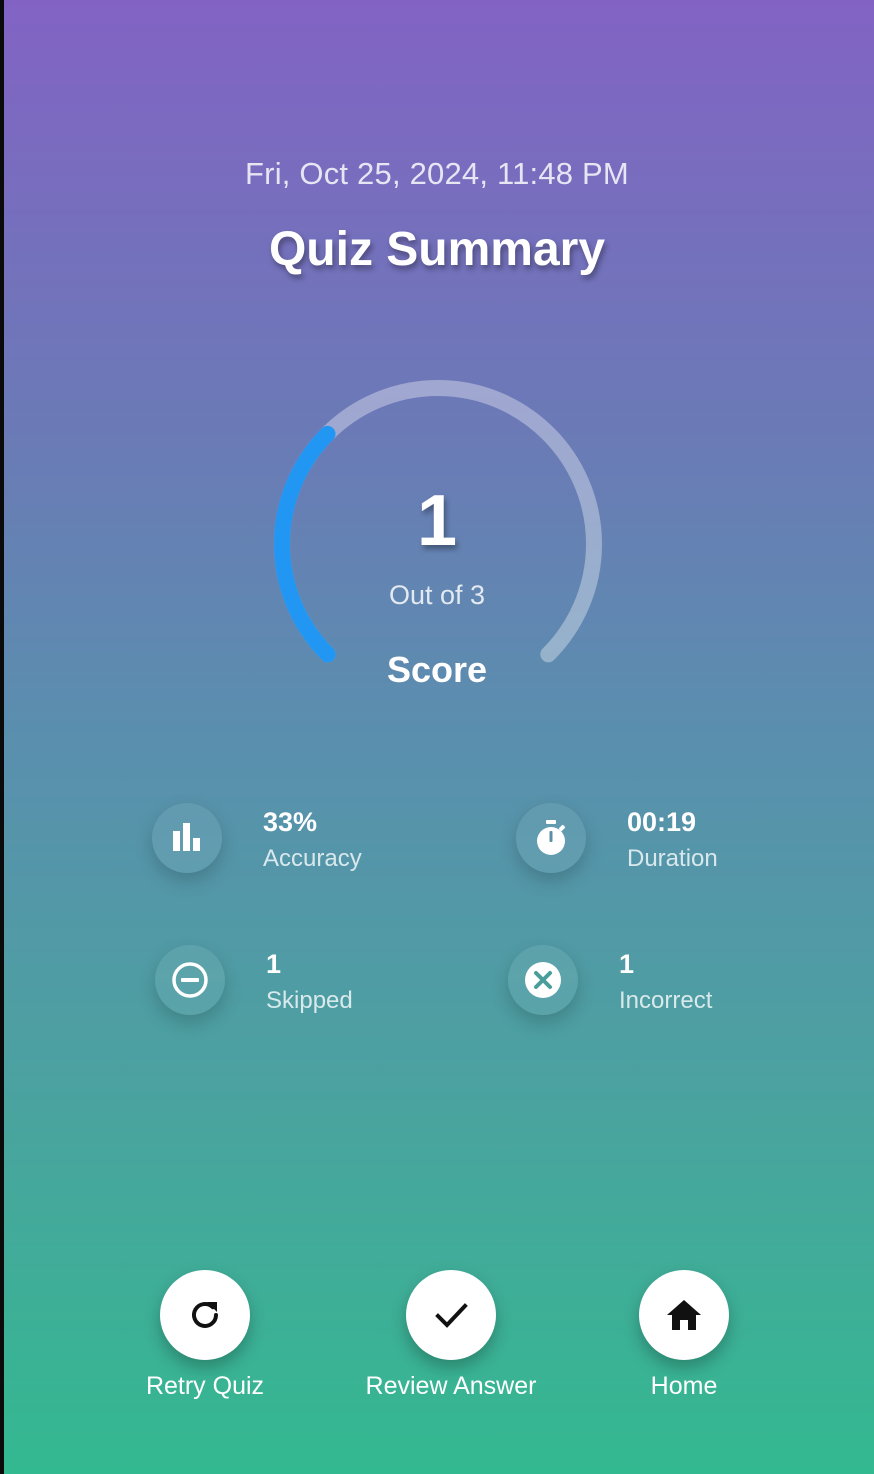 The width and height of the screenshot is (874, 1474). I want to click on retry-quiz-action: Retry Quiz, so click(205, 1340).